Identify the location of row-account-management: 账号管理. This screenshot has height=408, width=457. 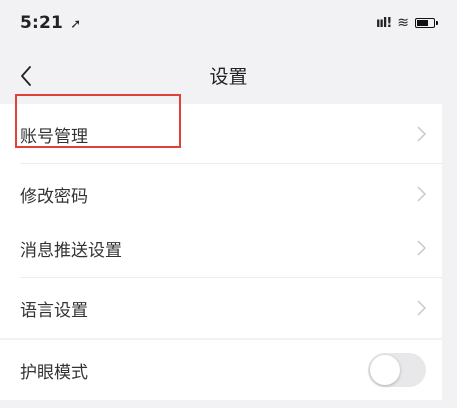
(221, 134).